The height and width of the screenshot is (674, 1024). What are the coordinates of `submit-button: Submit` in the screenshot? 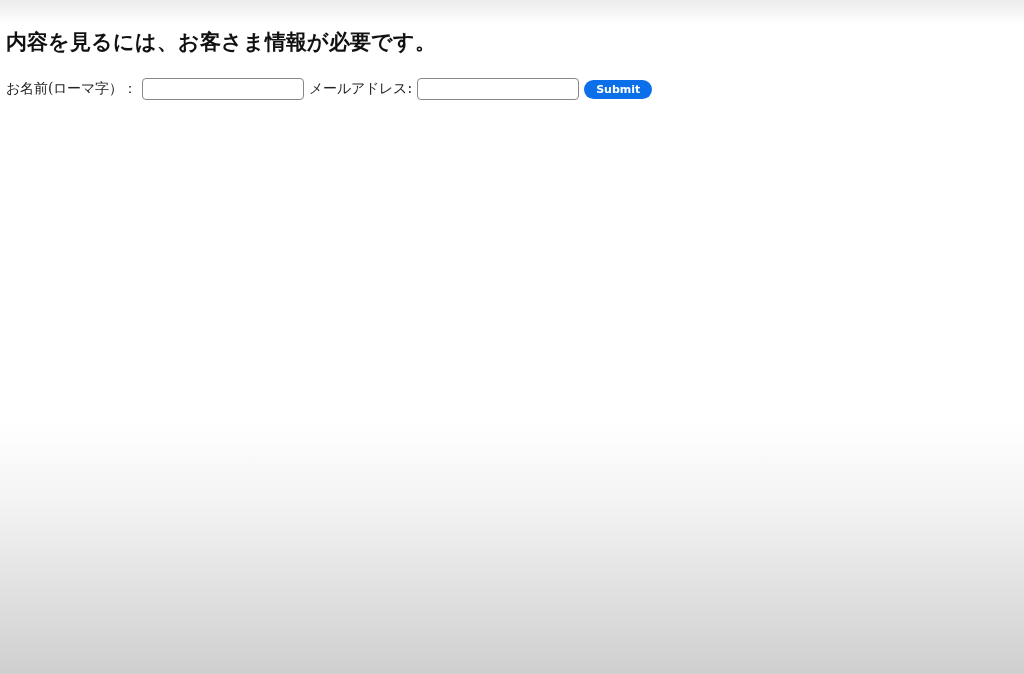 It's located at (618, 89).